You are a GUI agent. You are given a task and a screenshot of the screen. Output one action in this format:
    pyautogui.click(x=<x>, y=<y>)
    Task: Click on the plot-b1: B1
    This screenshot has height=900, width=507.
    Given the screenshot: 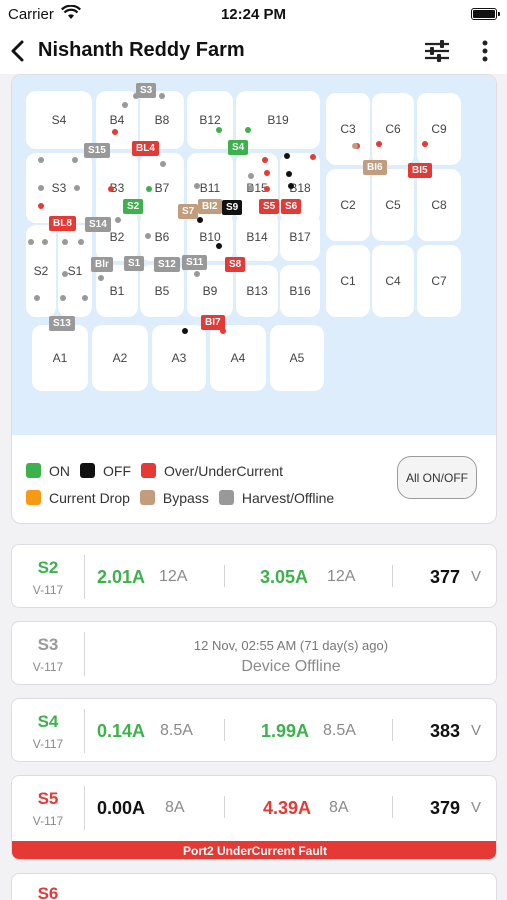 What is the action you would take?
    pyautogui.click(x=117, y=291)
    